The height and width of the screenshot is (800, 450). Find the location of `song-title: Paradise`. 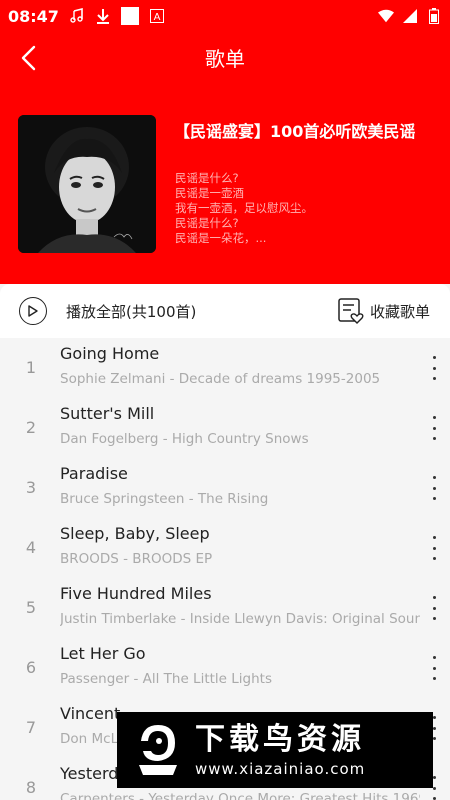

song-title: Paradise is located at coordinates (94, 473).